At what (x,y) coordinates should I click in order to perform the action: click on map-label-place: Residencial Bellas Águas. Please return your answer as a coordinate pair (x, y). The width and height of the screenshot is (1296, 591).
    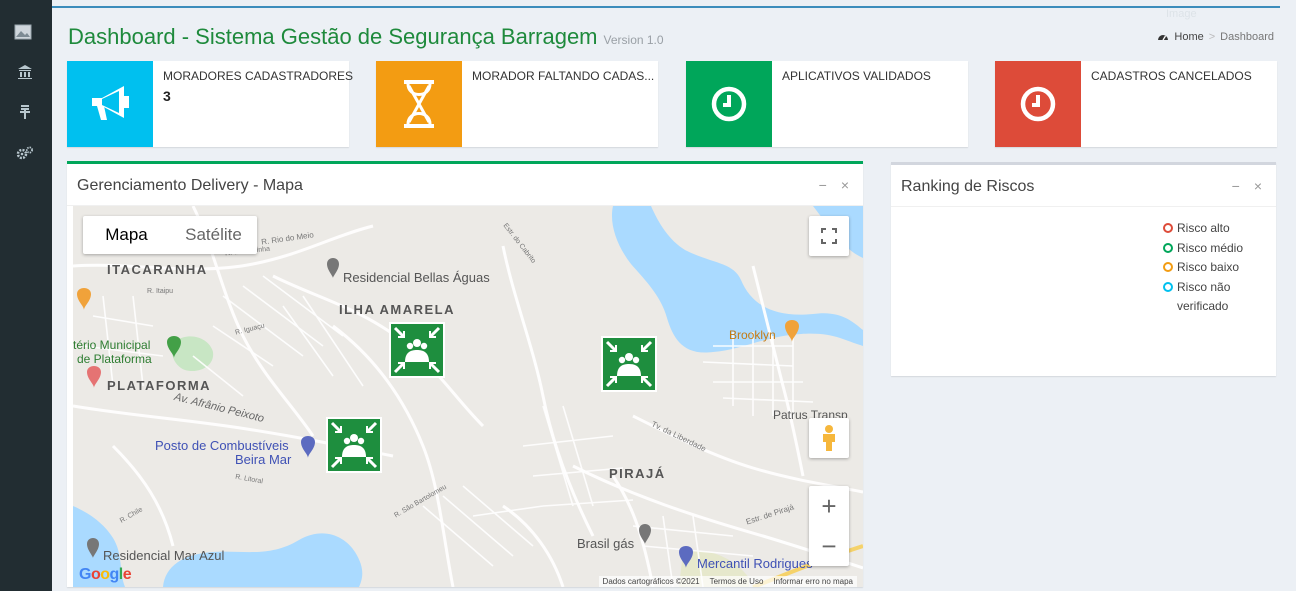
    Looking at the image, I should click on (416, 277).